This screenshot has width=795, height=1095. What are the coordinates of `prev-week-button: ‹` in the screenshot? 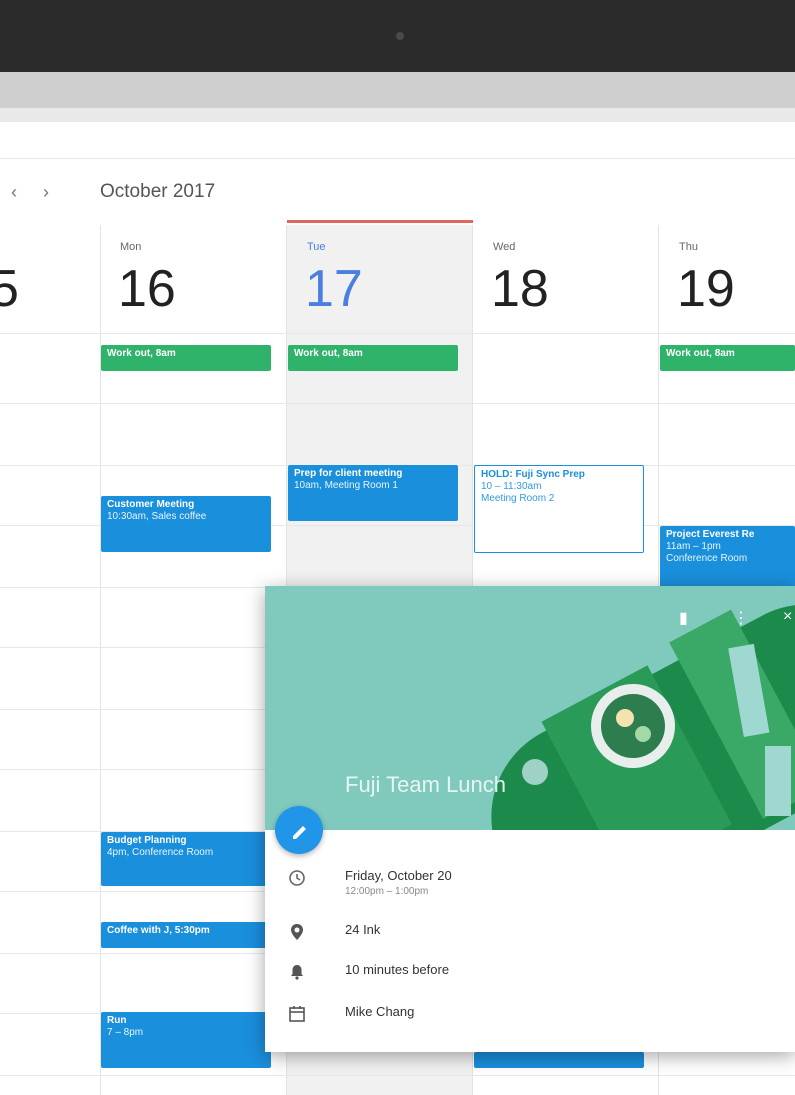 It's located at (14, 192).